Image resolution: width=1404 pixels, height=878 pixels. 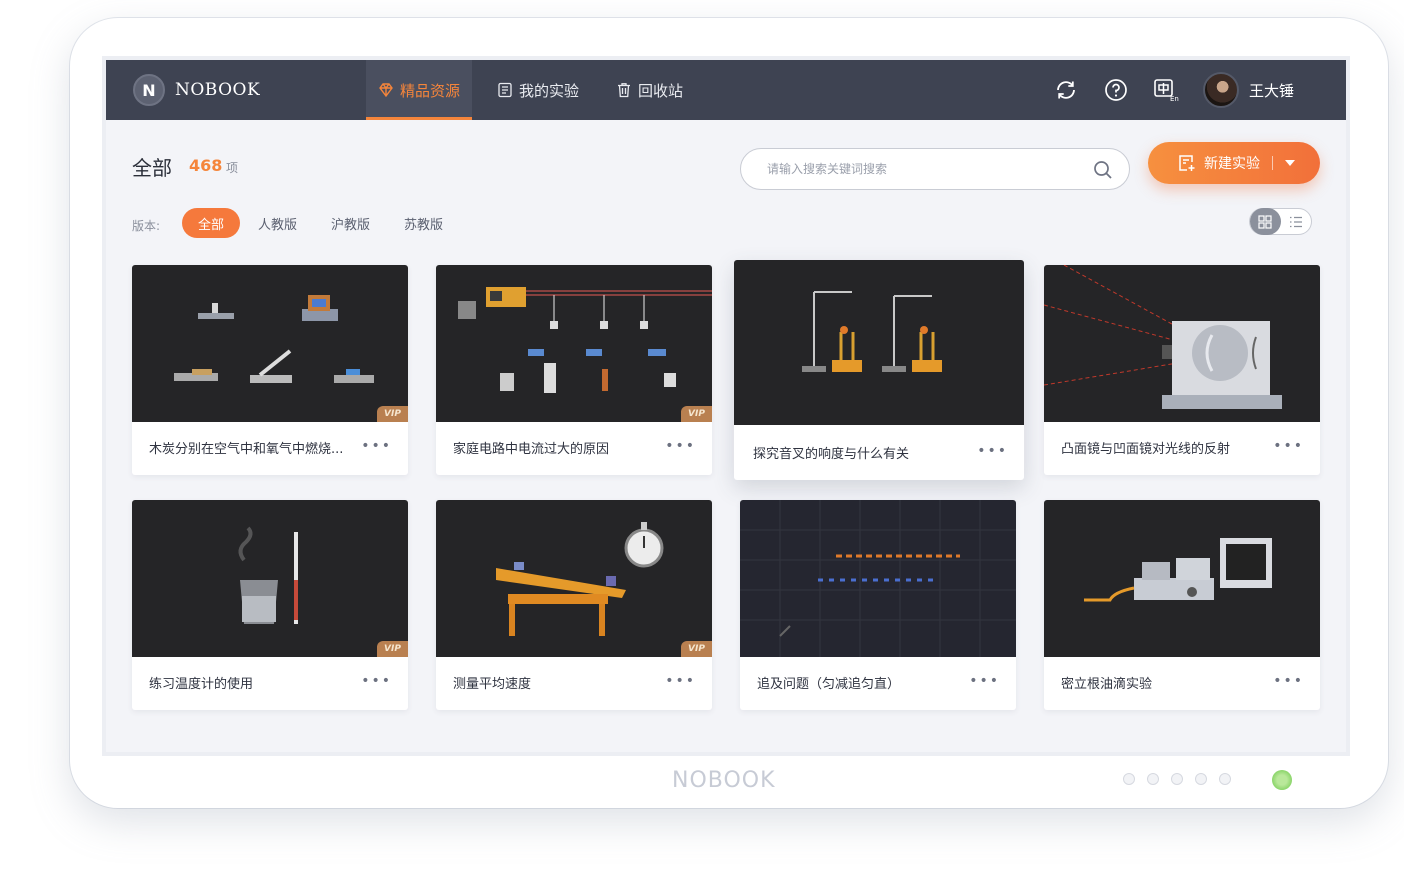 I want to click on nav-item-premium: 精品资源, so click(x=419, y=90).